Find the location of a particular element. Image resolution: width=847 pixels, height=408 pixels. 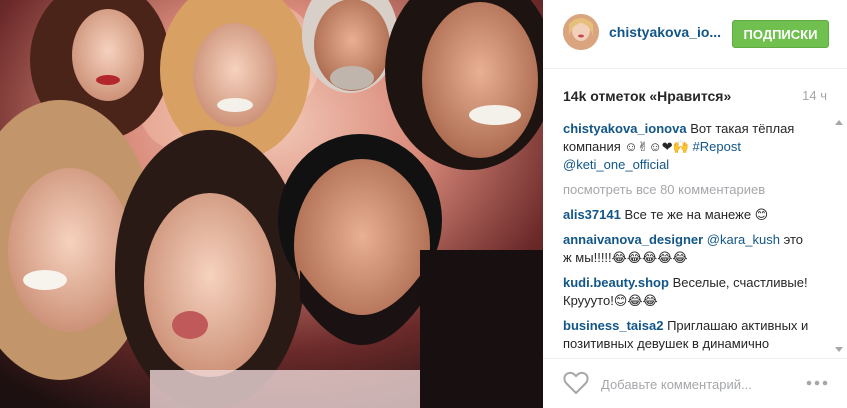

comment-username: annaivanova_designer is located at coordinates (633, 239).